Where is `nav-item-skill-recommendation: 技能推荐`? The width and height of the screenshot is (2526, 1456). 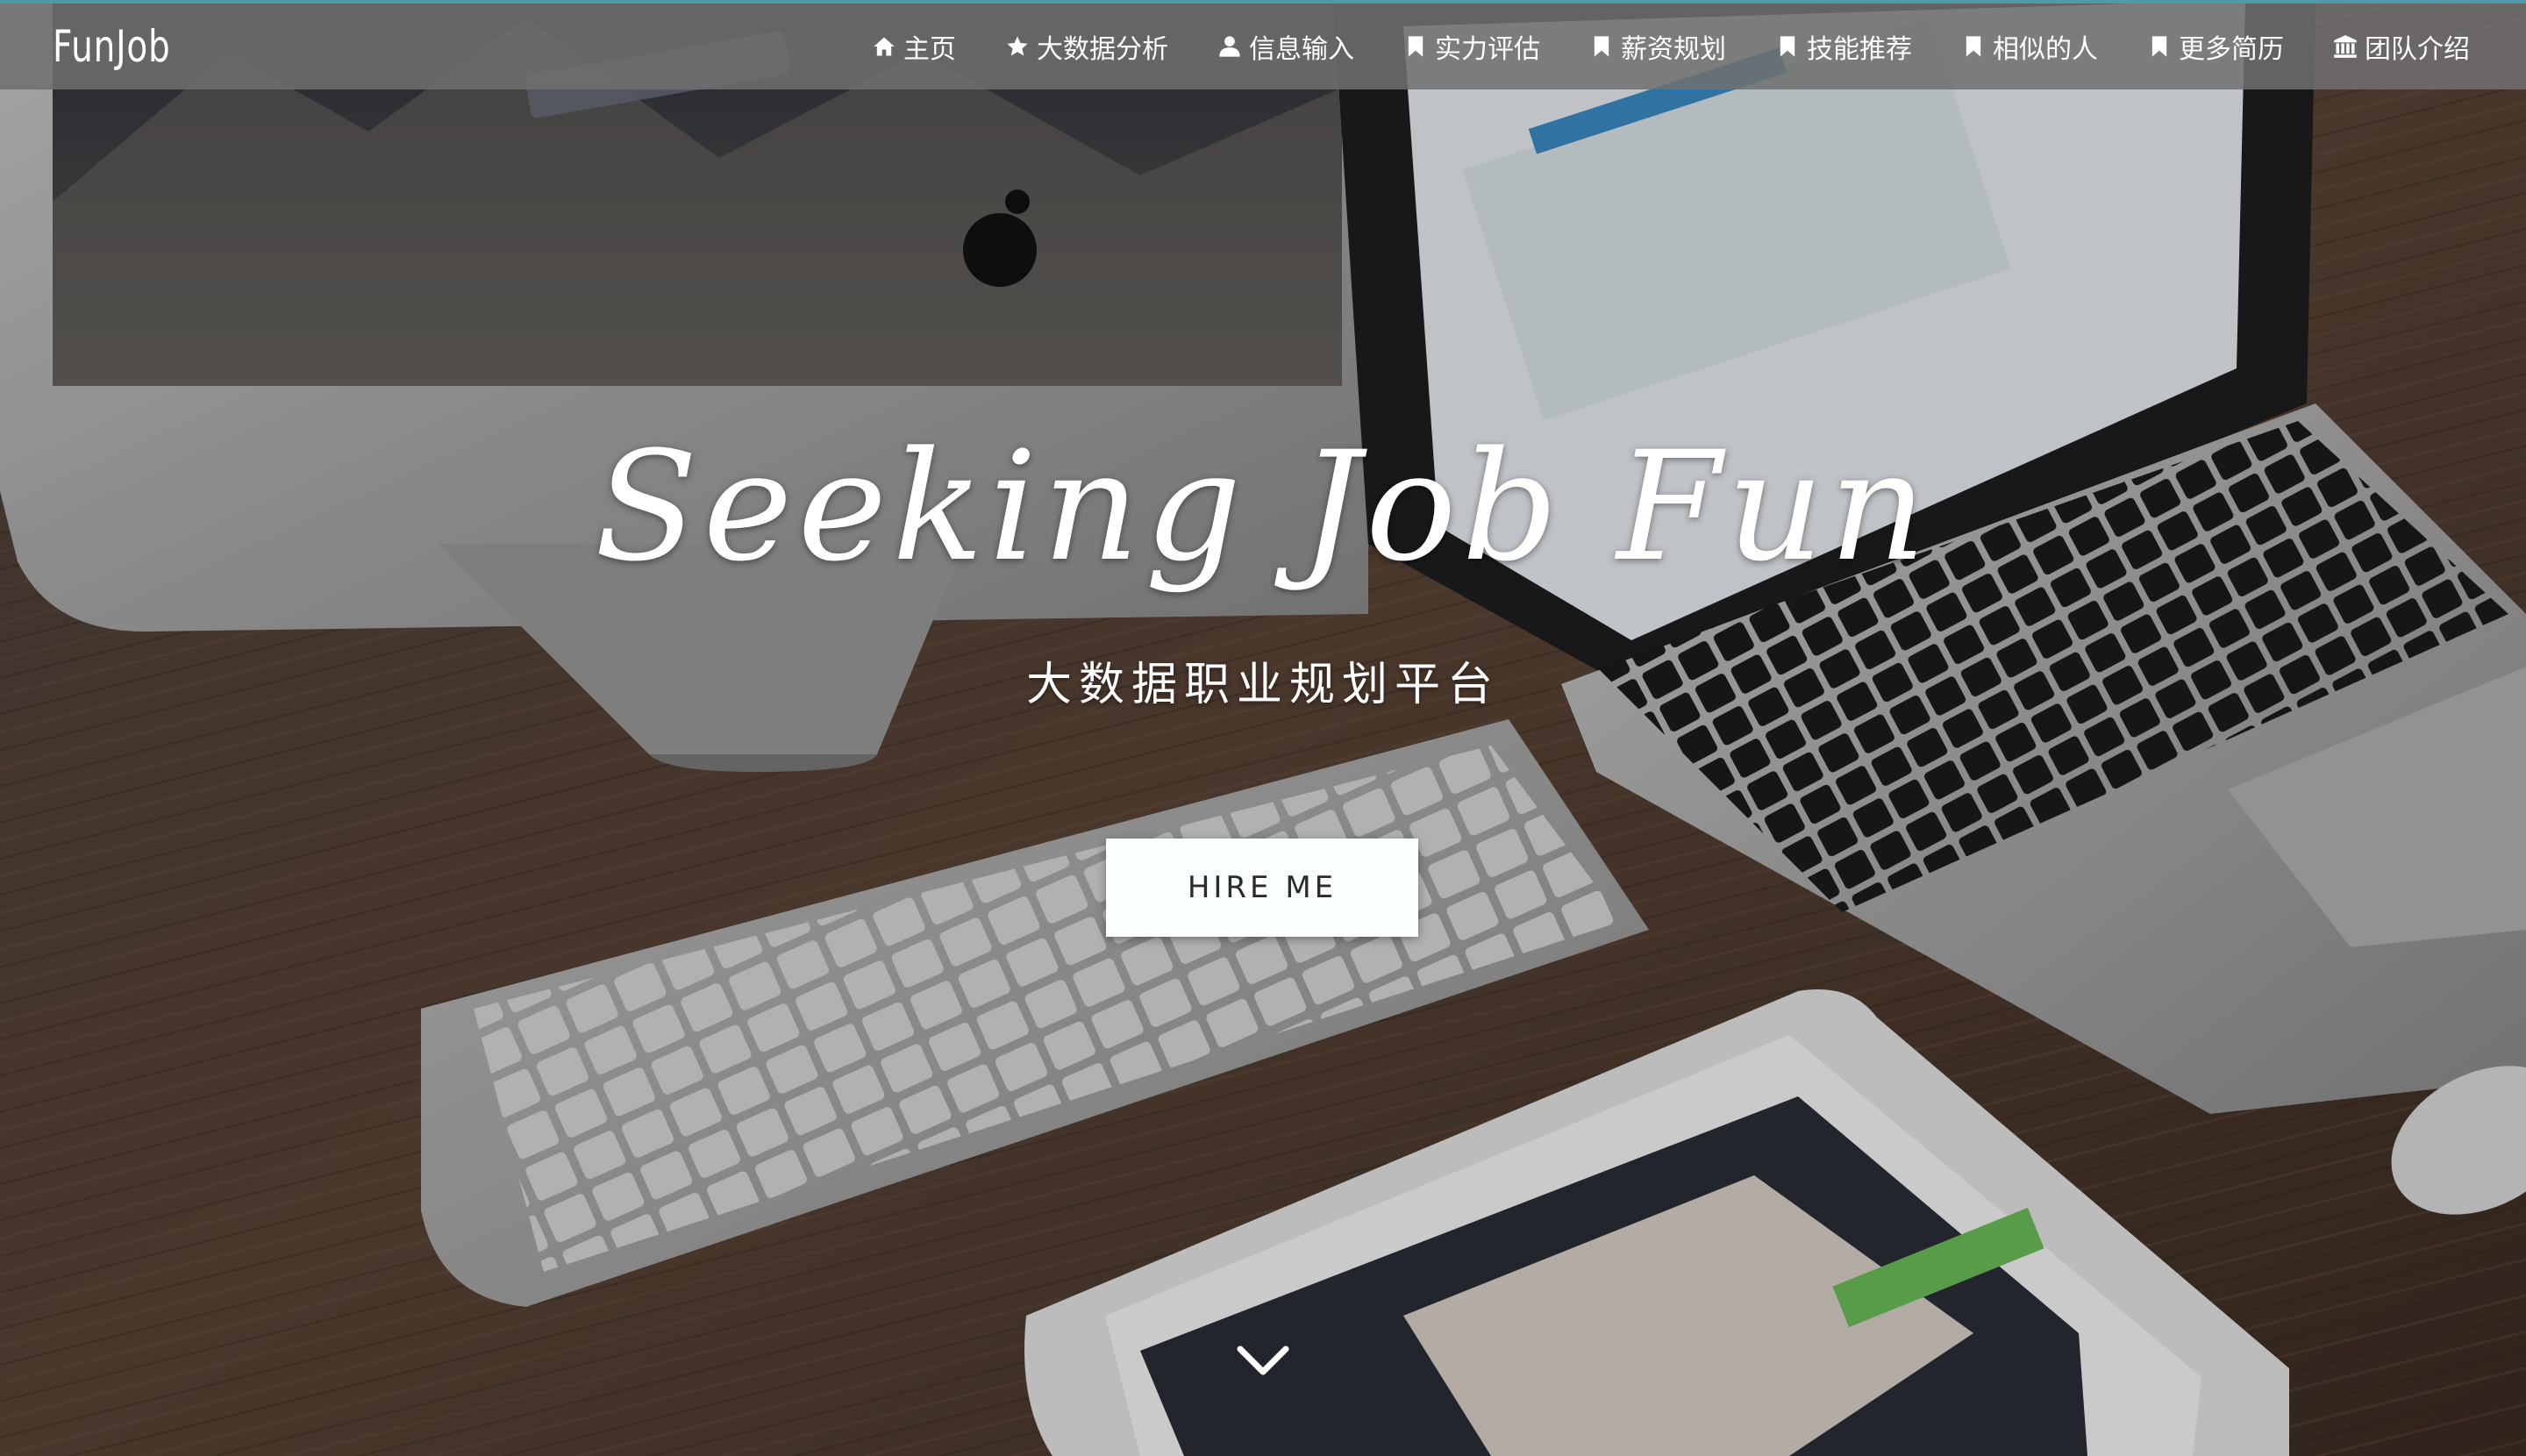
nav-item-skill-recommendation: 技能推荐 is located at coordinates (1843, 46).